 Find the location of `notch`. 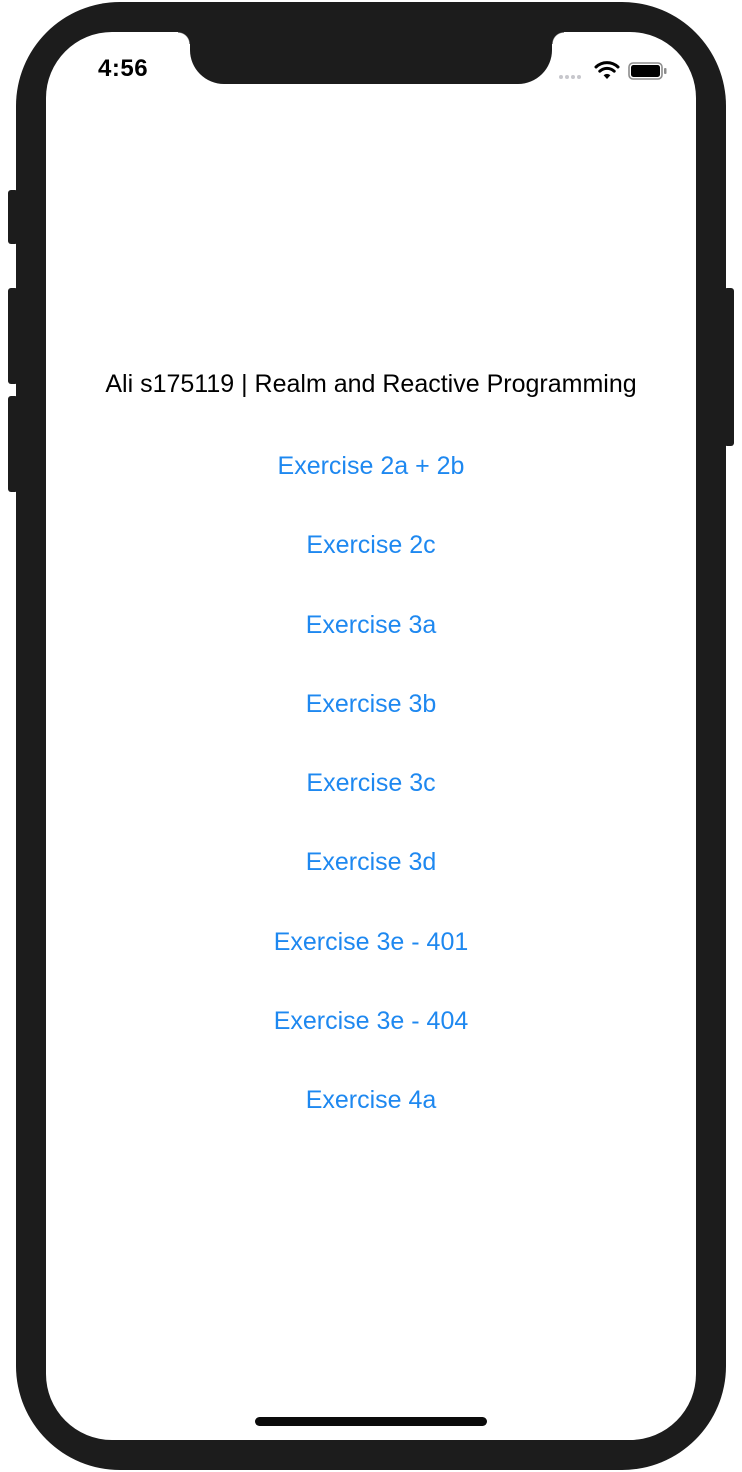

notch is located at coordinates (371, 58).